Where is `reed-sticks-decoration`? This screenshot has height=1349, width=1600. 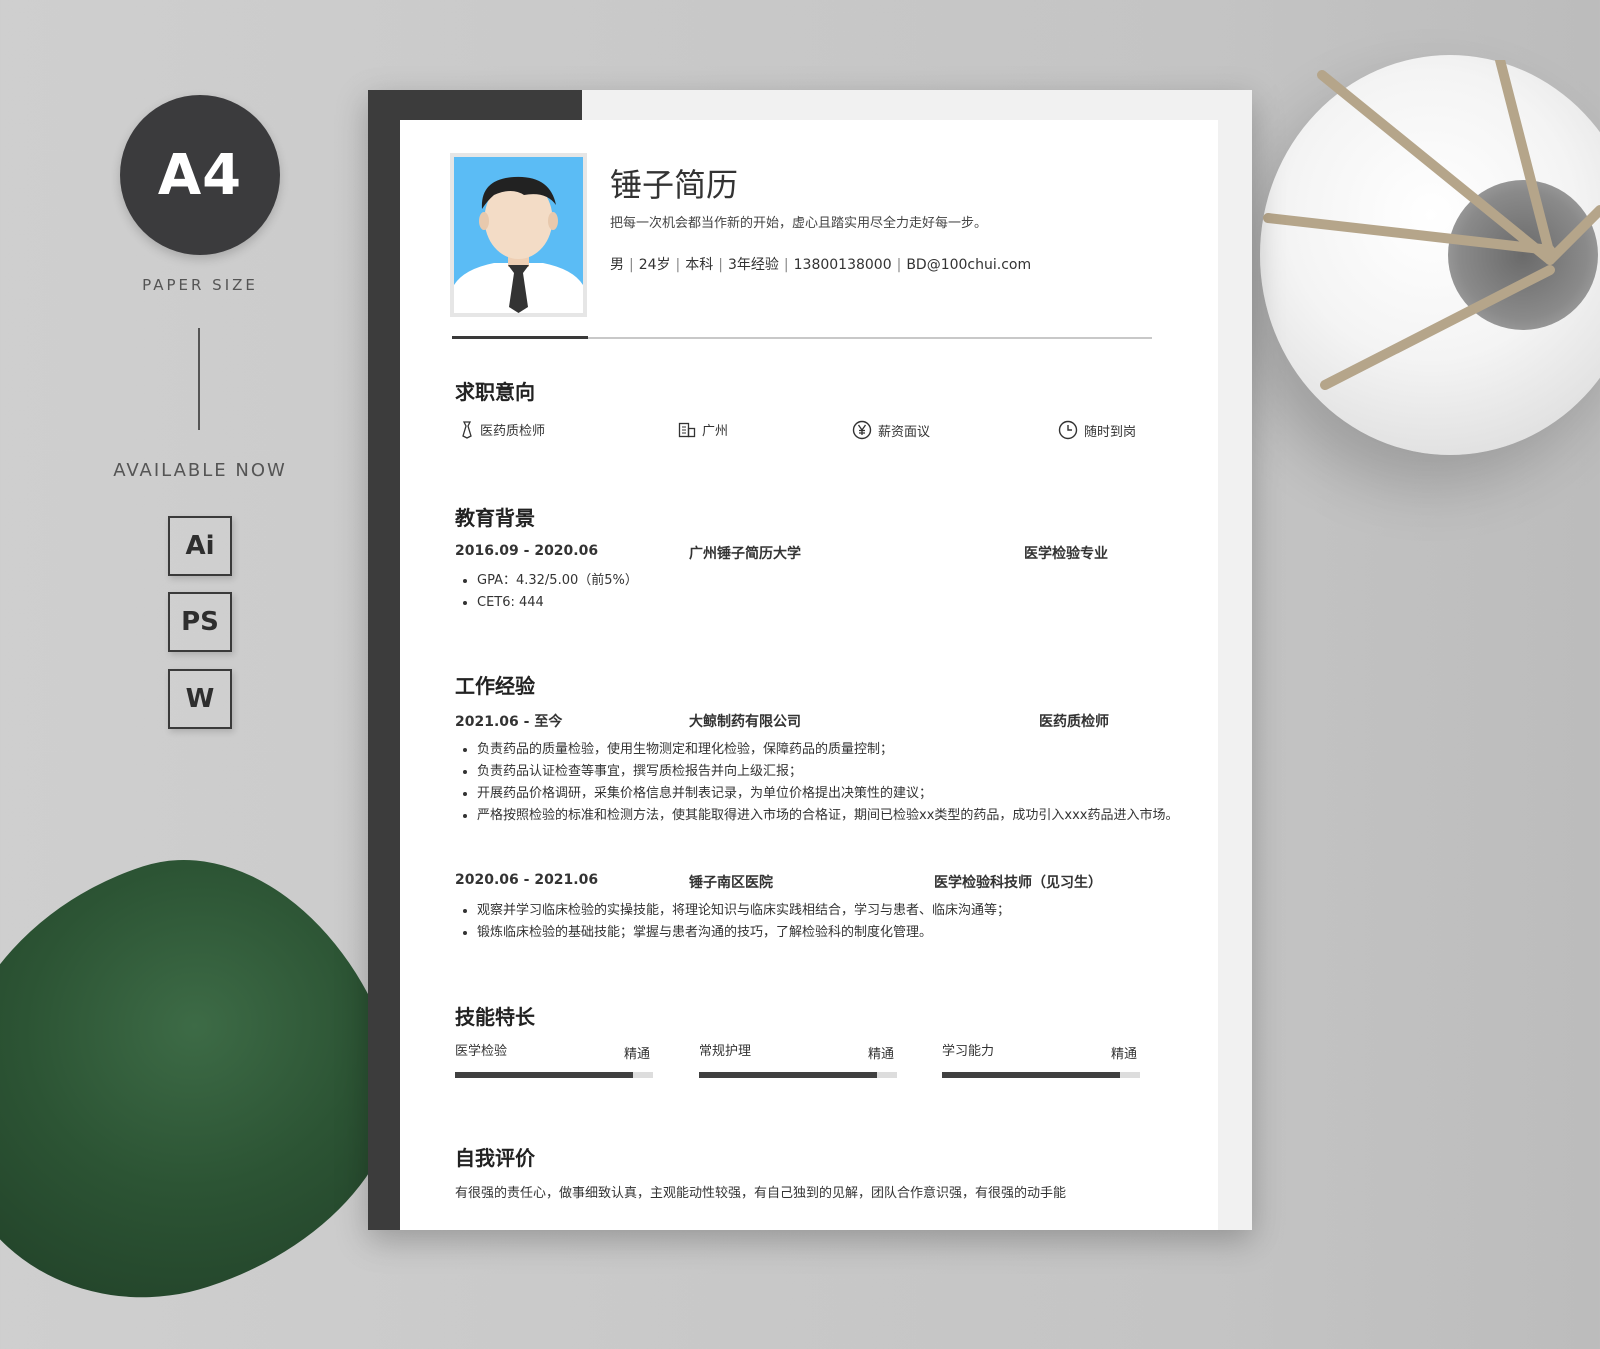 reed-sticks-decoration is located at coordinates (1431, 225).